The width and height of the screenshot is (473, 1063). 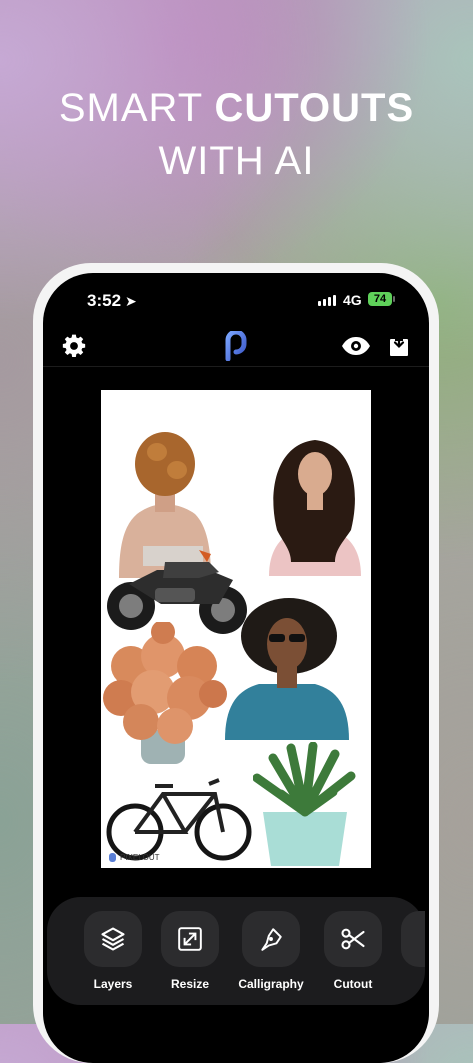 What do you see at coordinates (74, 346) in the screenshot?
I see `gear-icon` at bounding box center [74, 346].